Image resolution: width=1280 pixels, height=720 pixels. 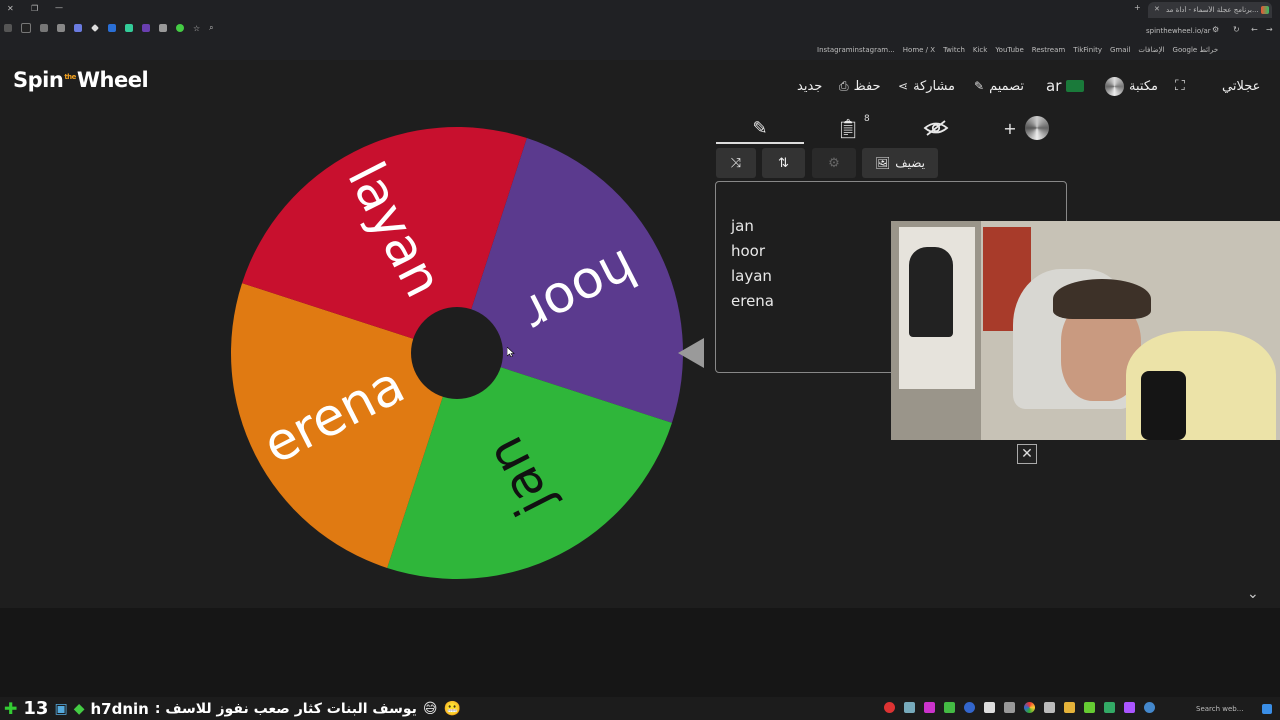 What do you see at coordinates (1029, 707) in the screenshot?
I see `chrome-icon` at bounding box center [1029, 707].